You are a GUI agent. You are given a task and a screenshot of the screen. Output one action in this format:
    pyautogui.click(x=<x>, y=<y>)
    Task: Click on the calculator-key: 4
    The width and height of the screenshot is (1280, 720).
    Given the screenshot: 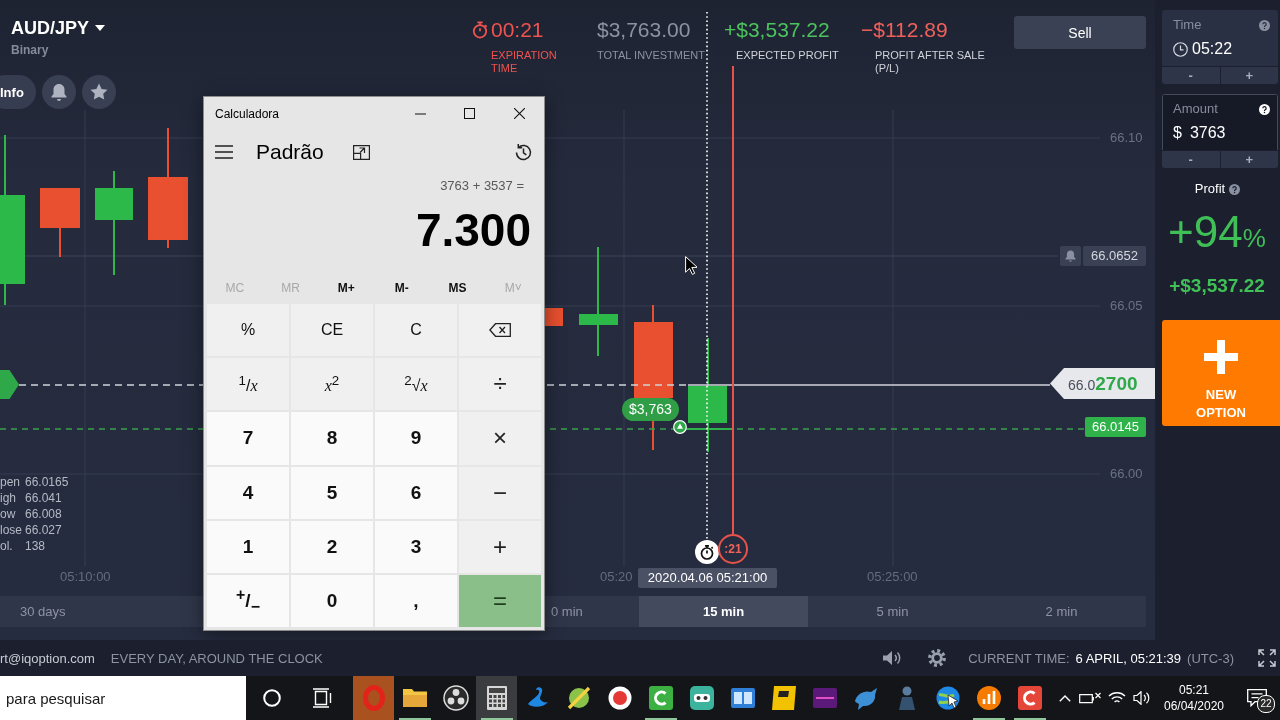 What is the action you would take?
    pyautogui.click(x=248, y=492)
    